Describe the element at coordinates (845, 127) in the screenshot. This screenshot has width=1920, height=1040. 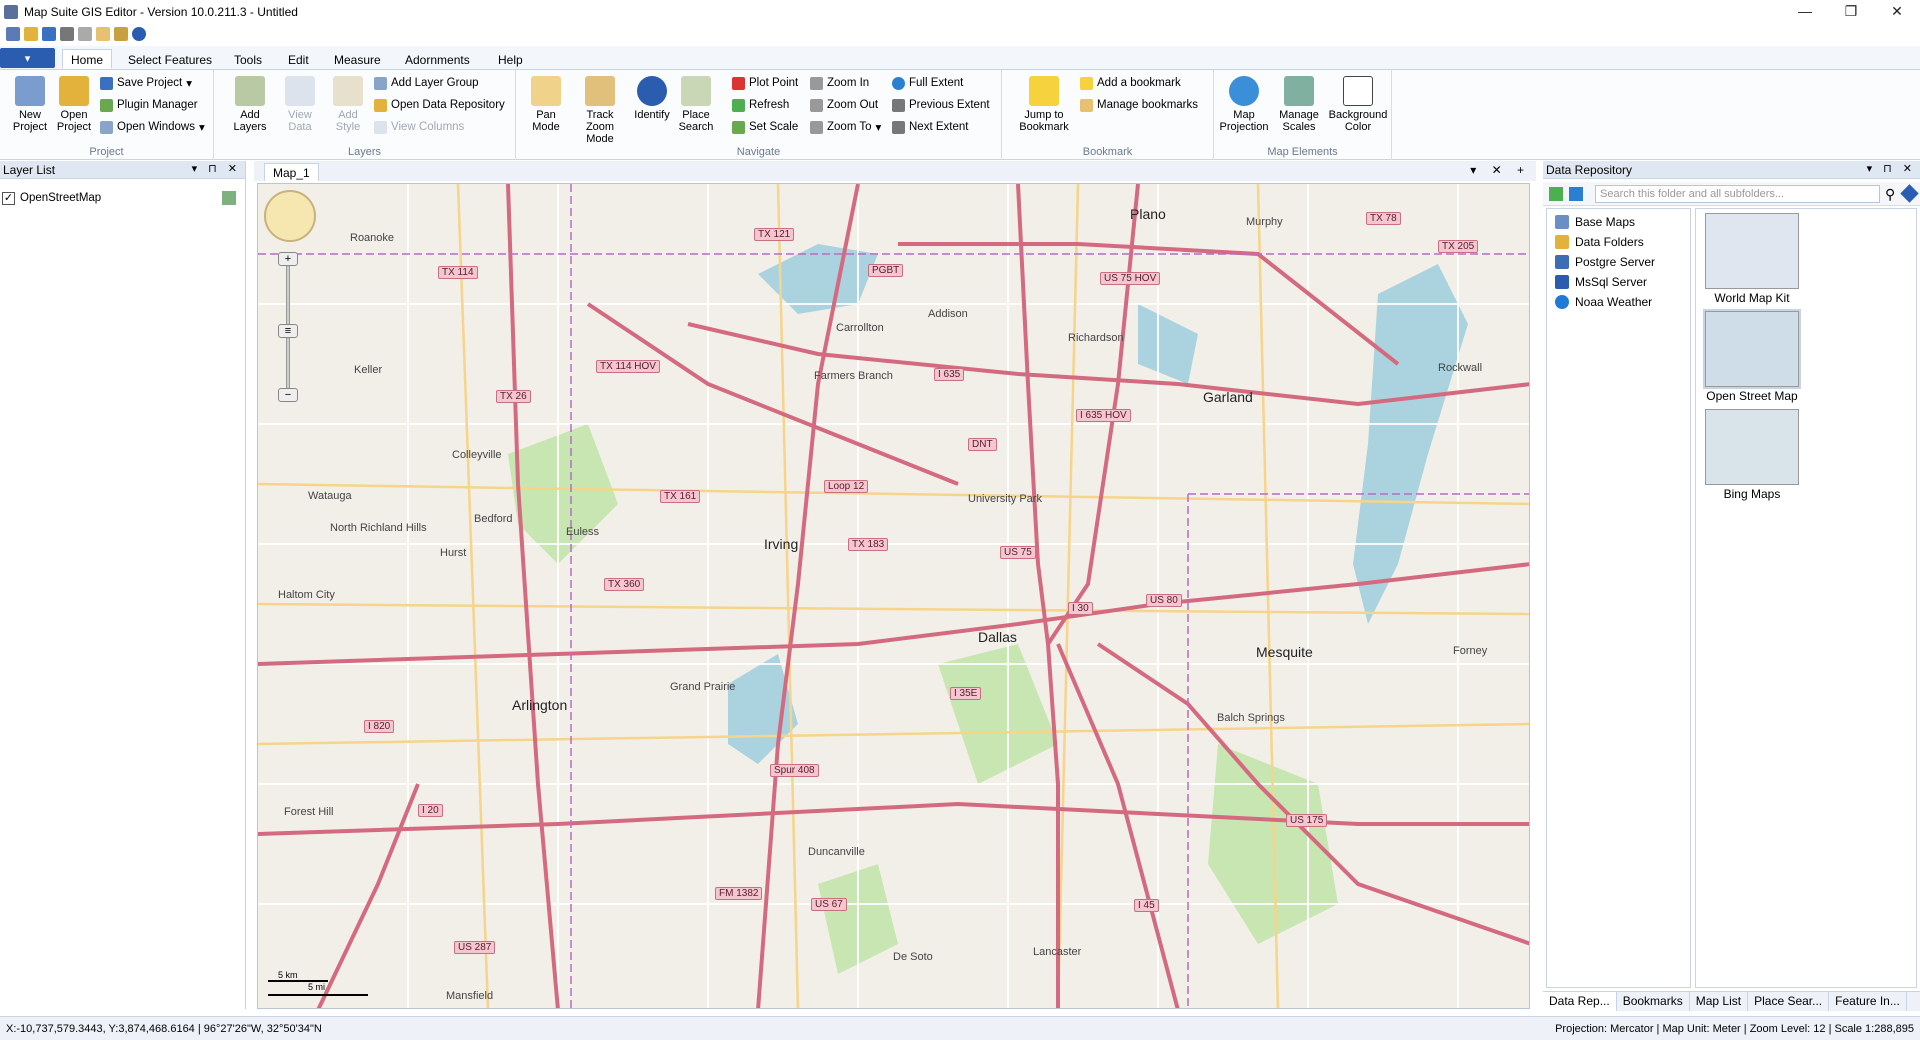
I see `zoom-to-button: Zoom To ▾` at that location.